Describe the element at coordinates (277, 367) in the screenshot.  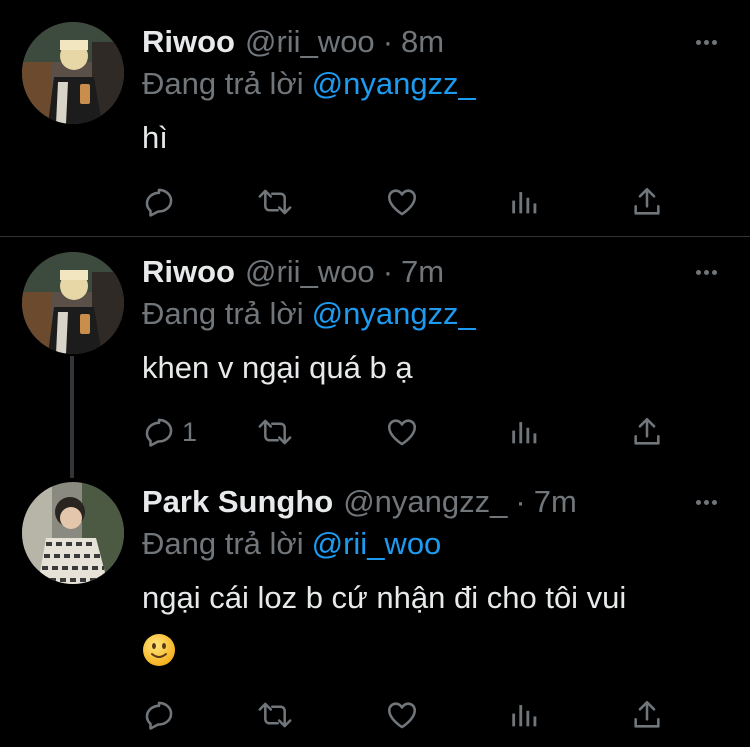
I see `tweet-text: khen v ngại quá b ạ` at that location.